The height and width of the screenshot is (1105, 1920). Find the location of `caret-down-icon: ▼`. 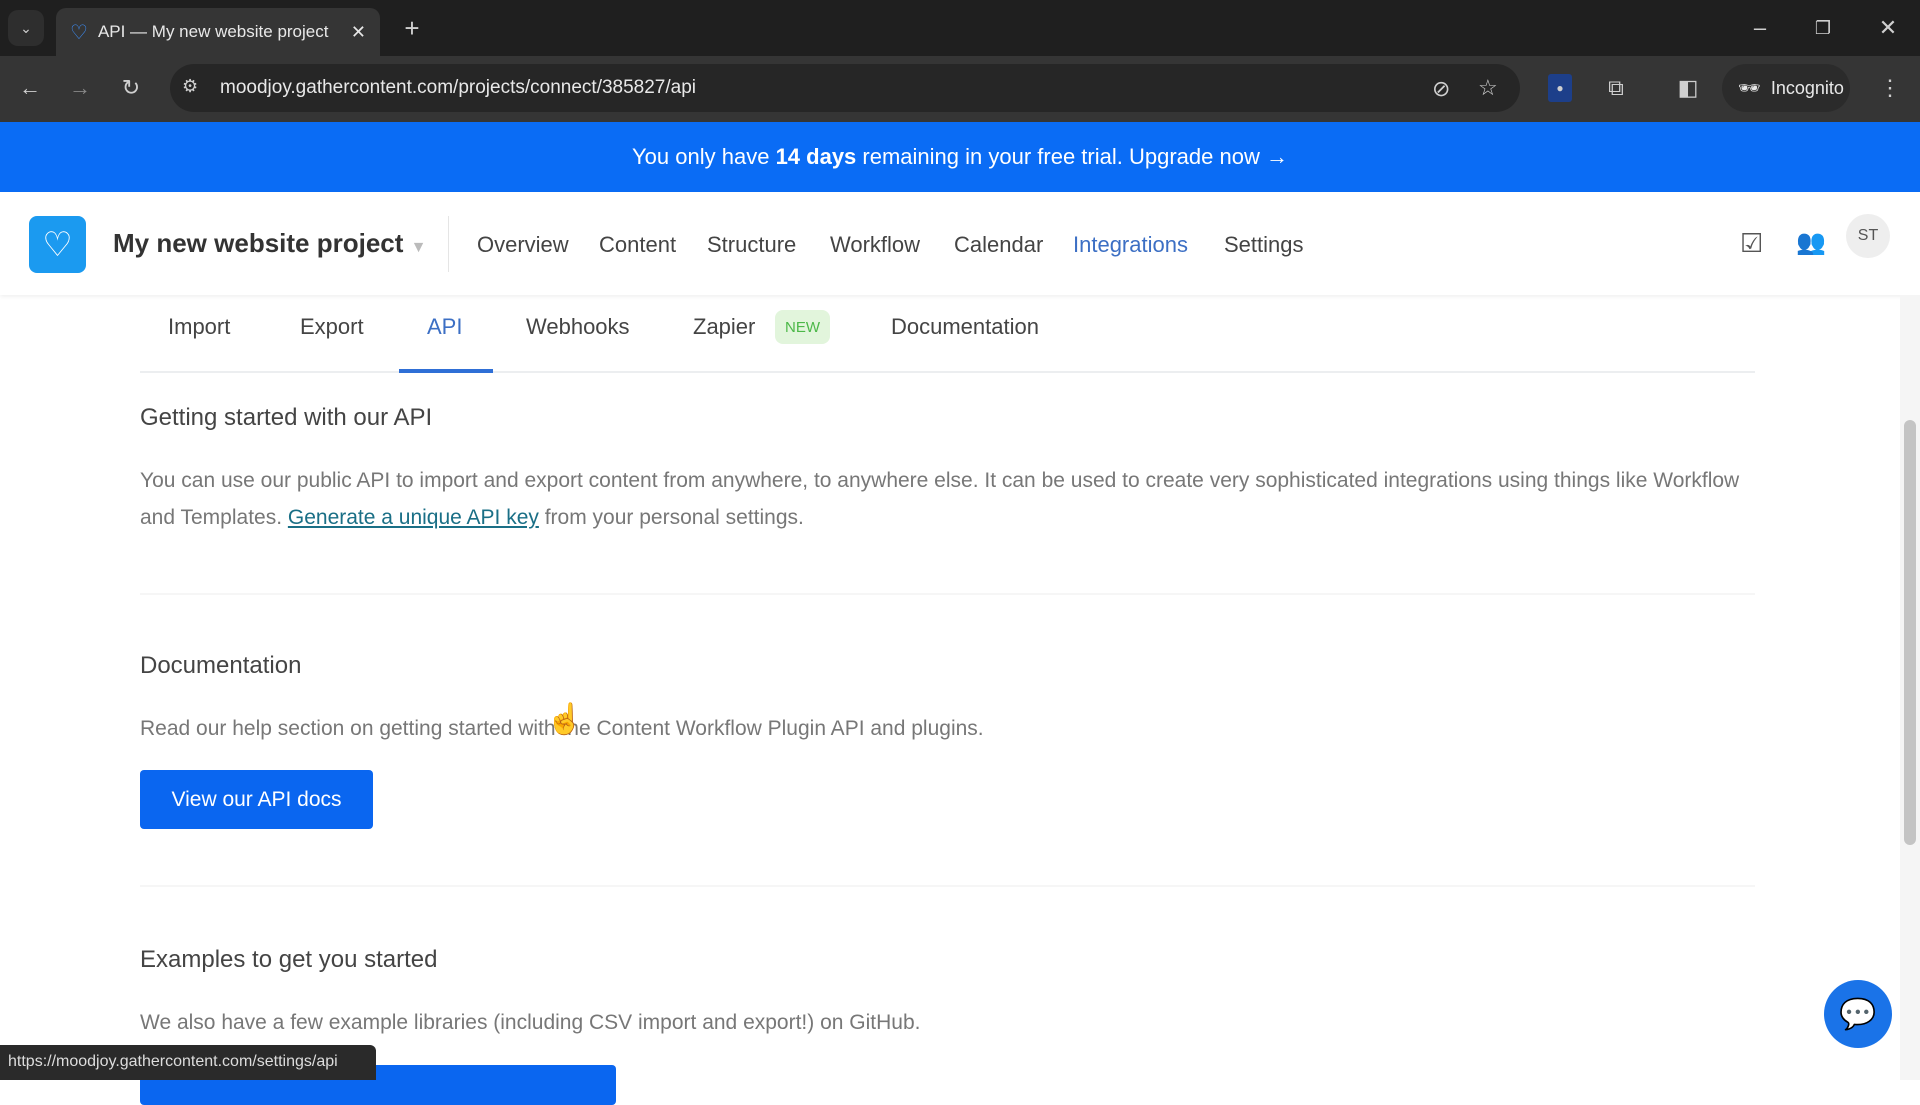

caret-down-icon: ▼ is located at coordinates (418, 247).